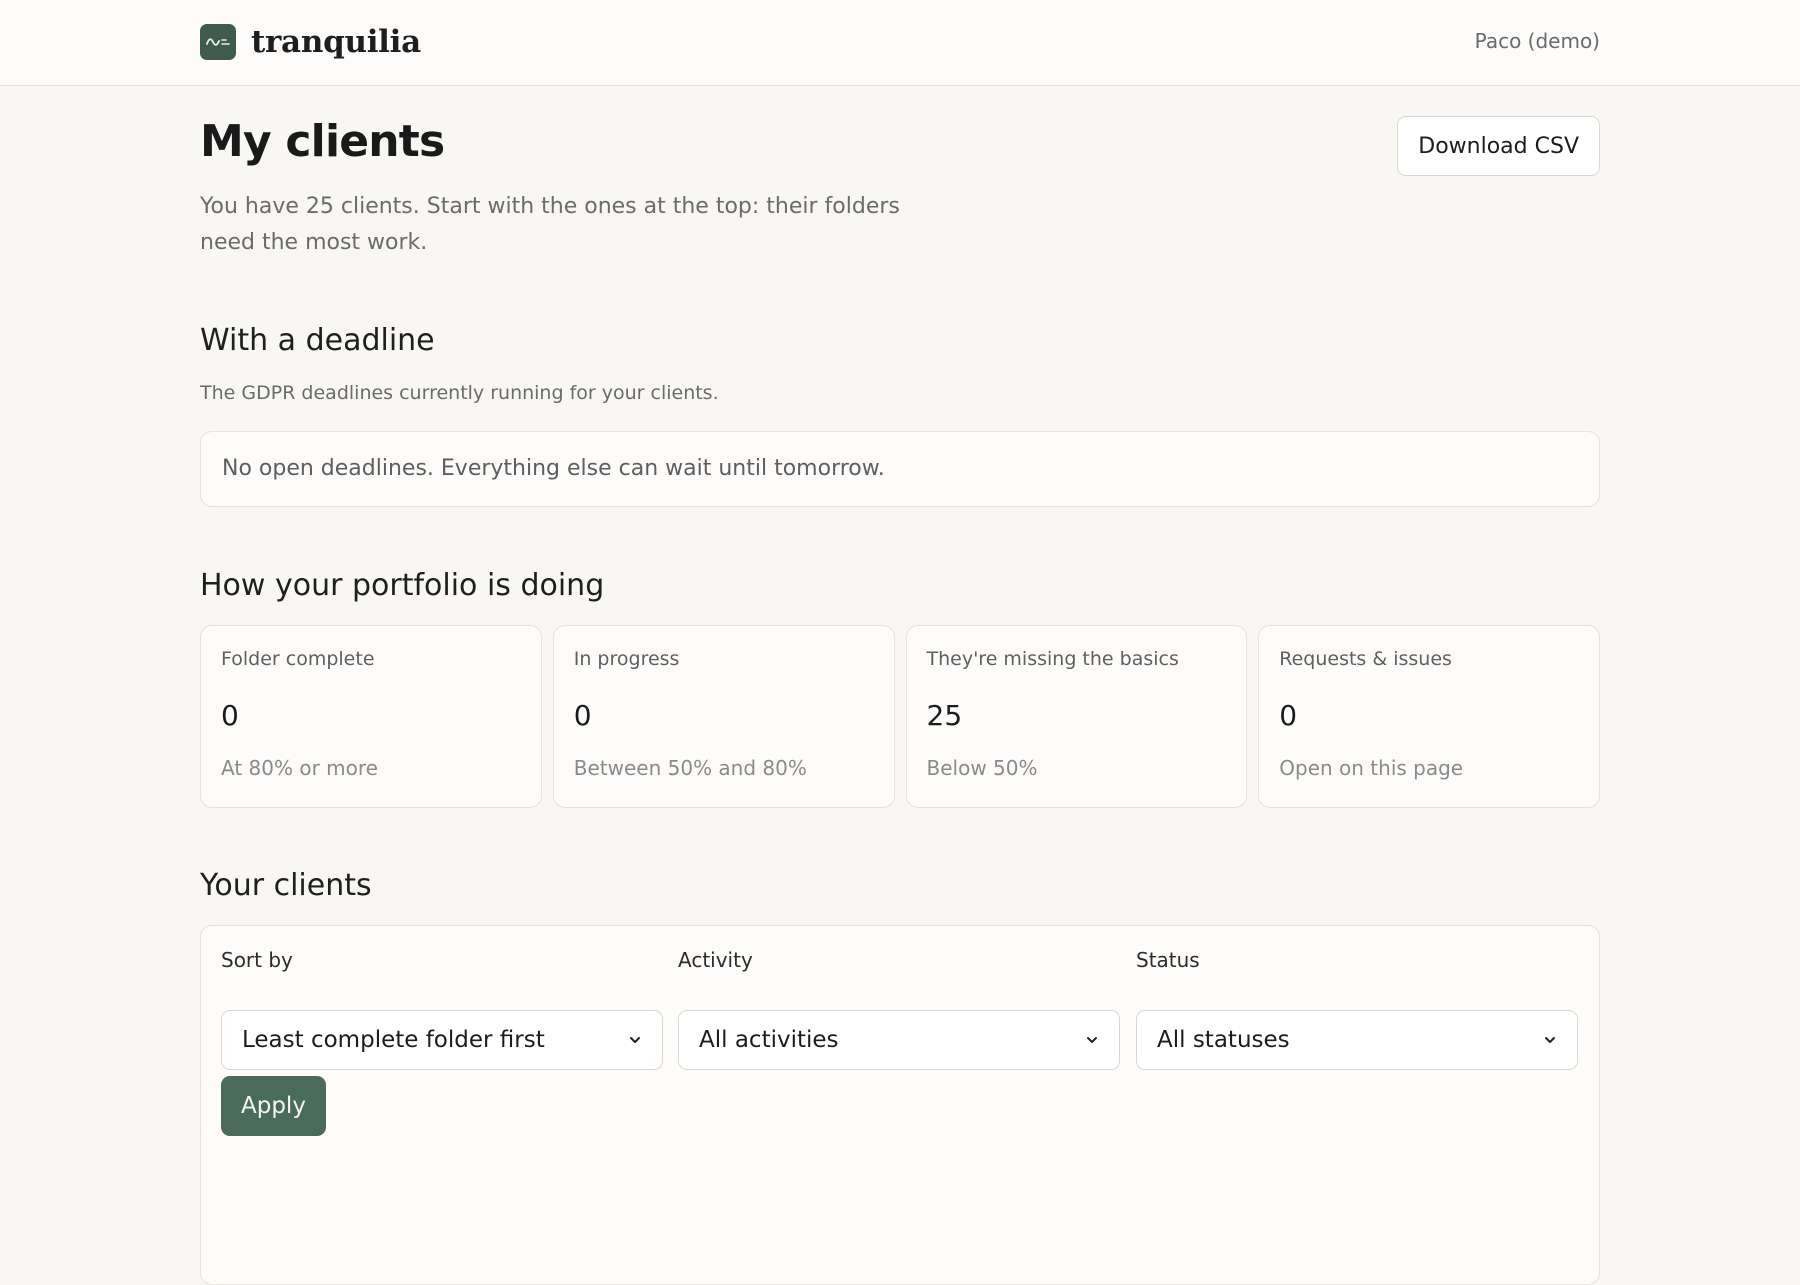 Image resolution: width=1800 pixels, height=1285 pixels. What do you see at coordinates (1365, 659) in the screenshot?
I see `stat-label: Requests & issues` at bounding box center [1365, 659].